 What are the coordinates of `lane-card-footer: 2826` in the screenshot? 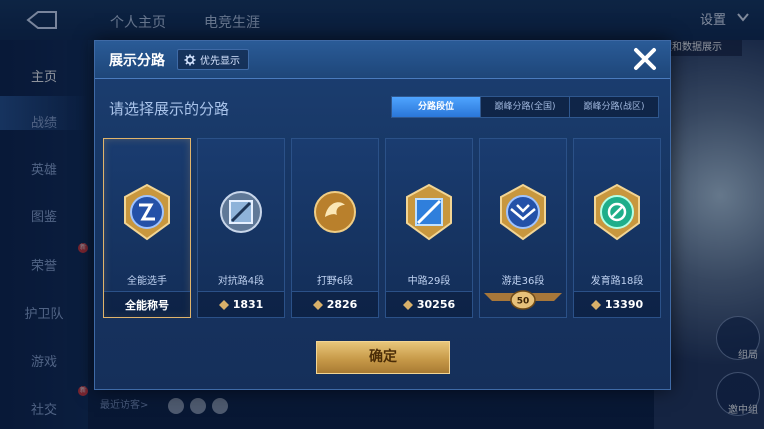 It's located at (335, 304).